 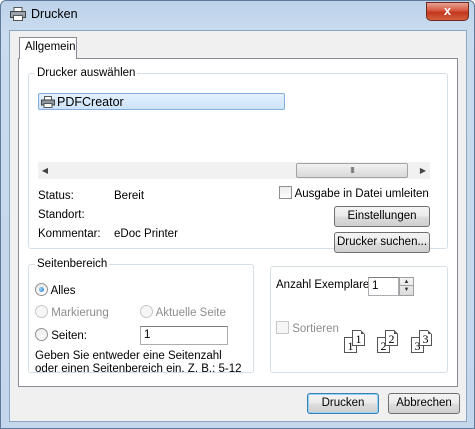 What do you see at coordinates (424, 403) in the screenshot?
I see `cancel-button: Abbrechen` at bounding box center [424, 403].